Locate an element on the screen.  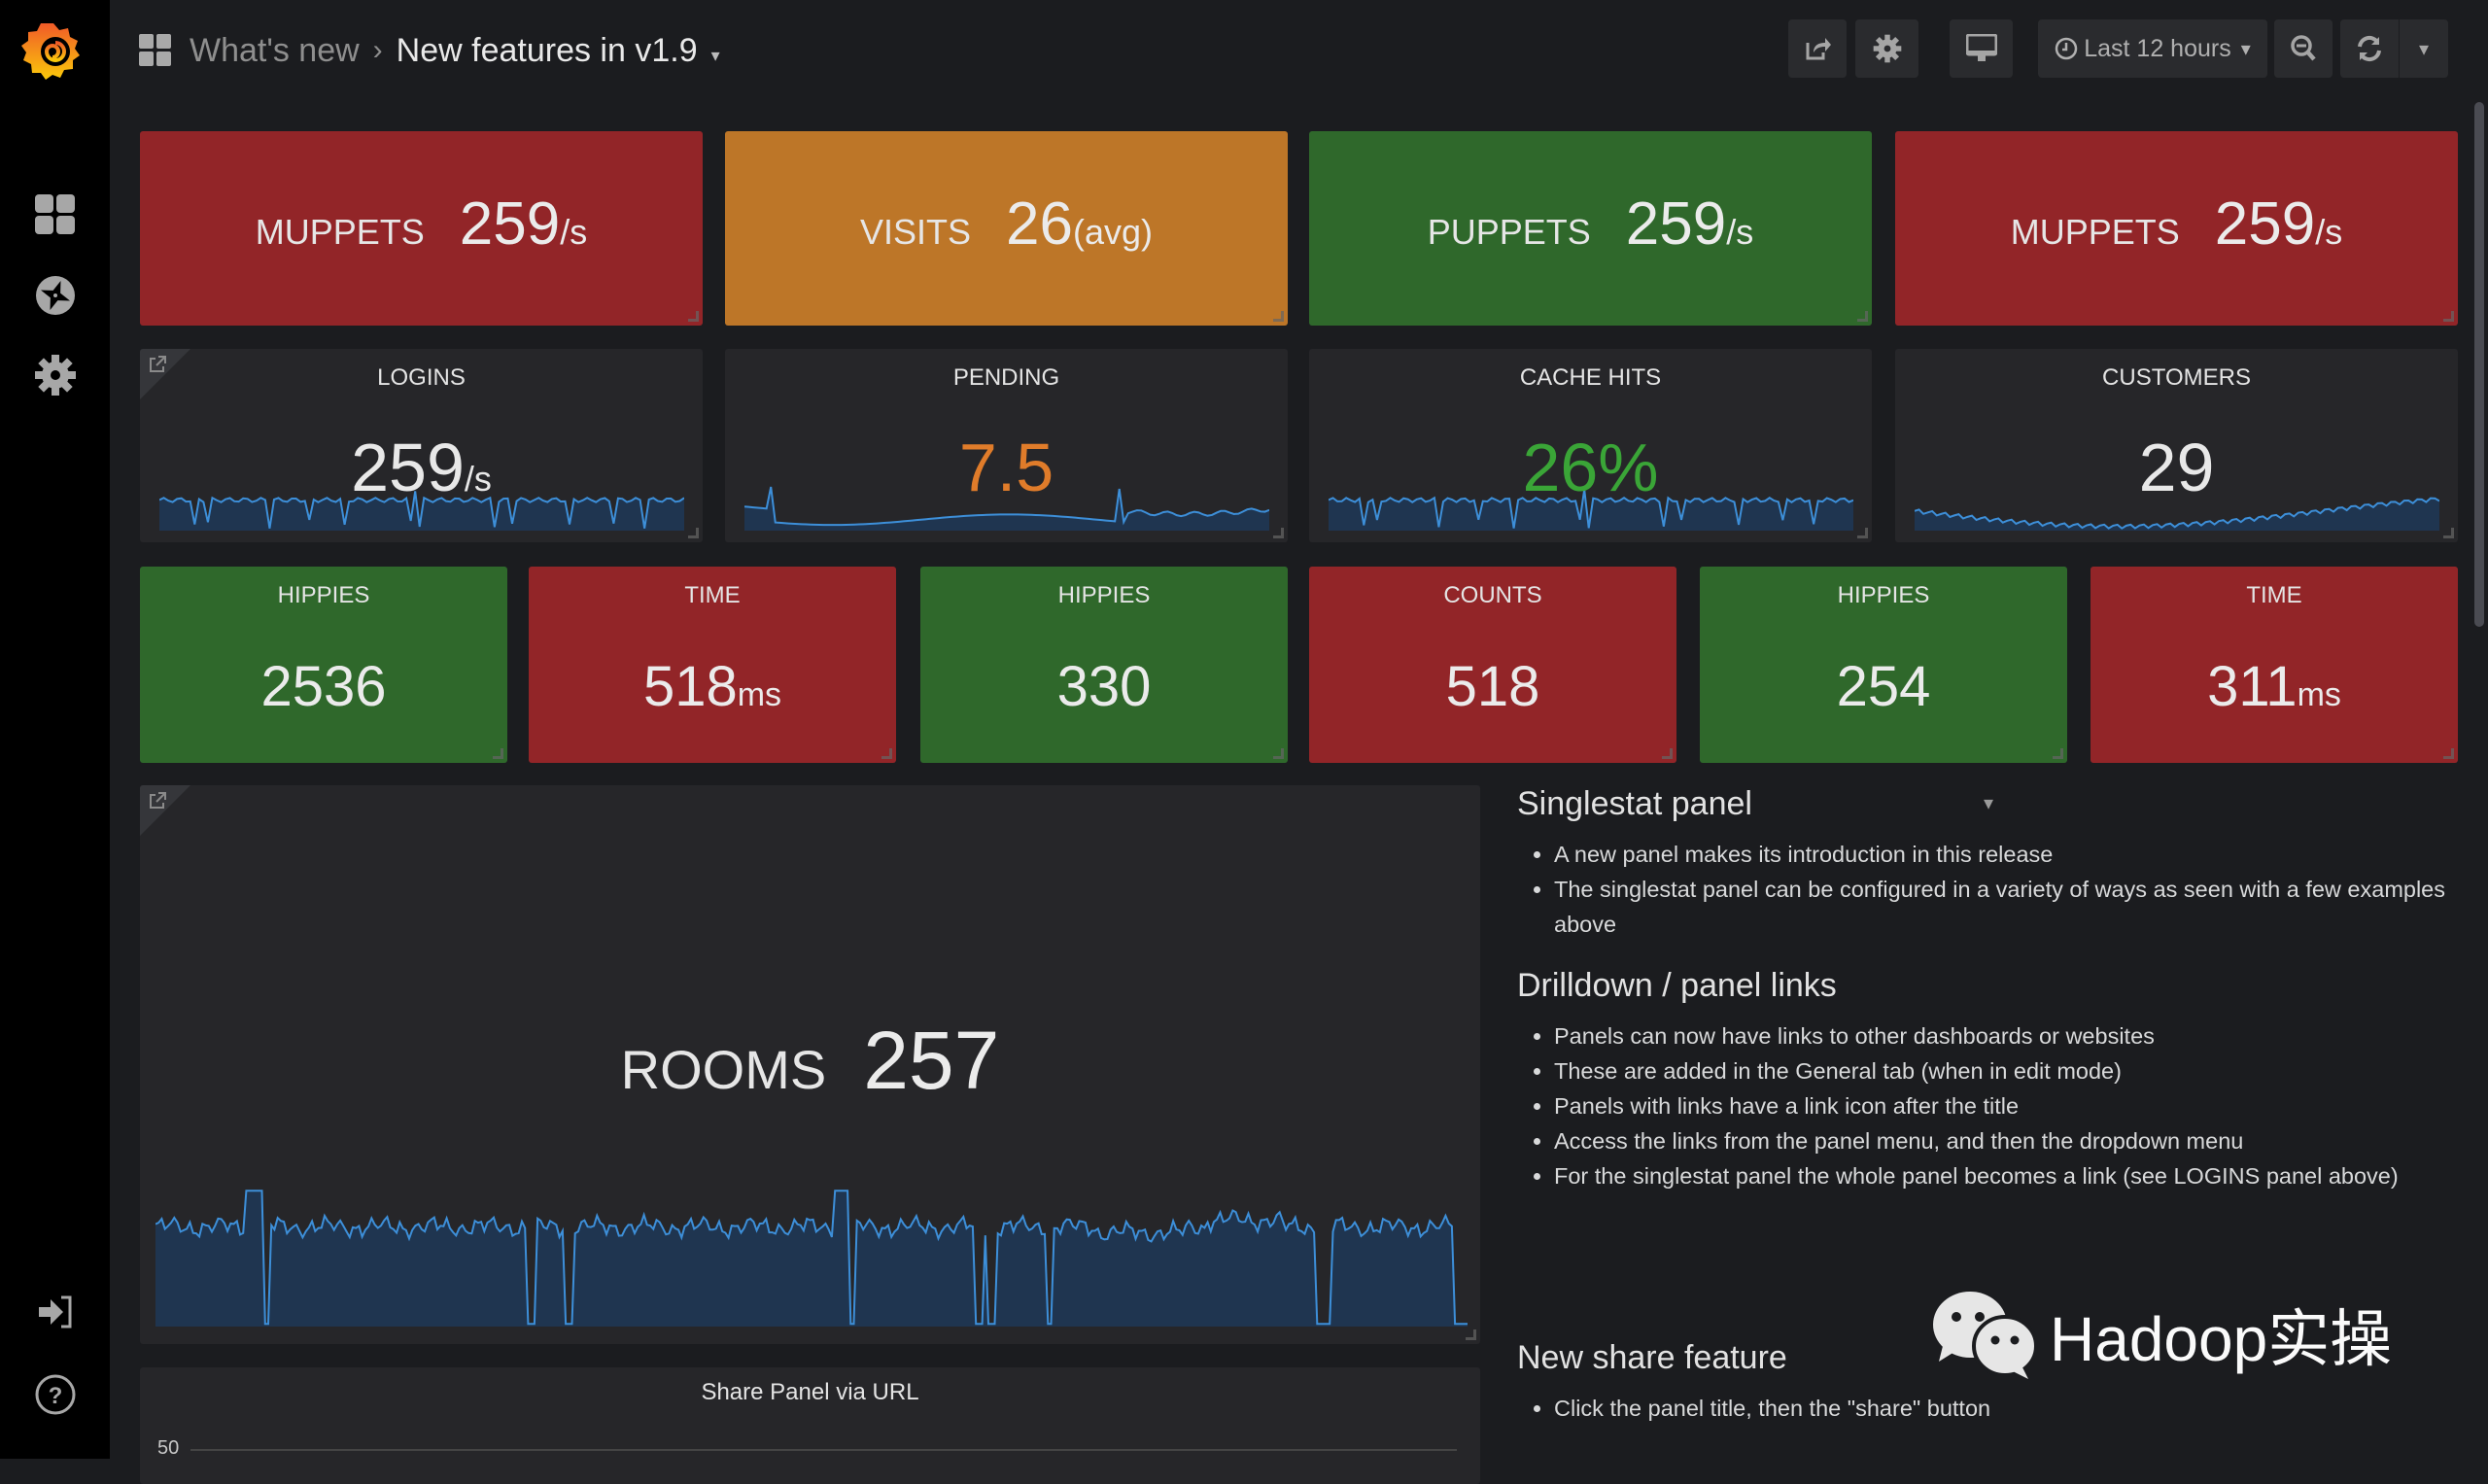
singlestat-sparkline-panel: CACHE HITS 26% is located at coordinates (1590, 445).